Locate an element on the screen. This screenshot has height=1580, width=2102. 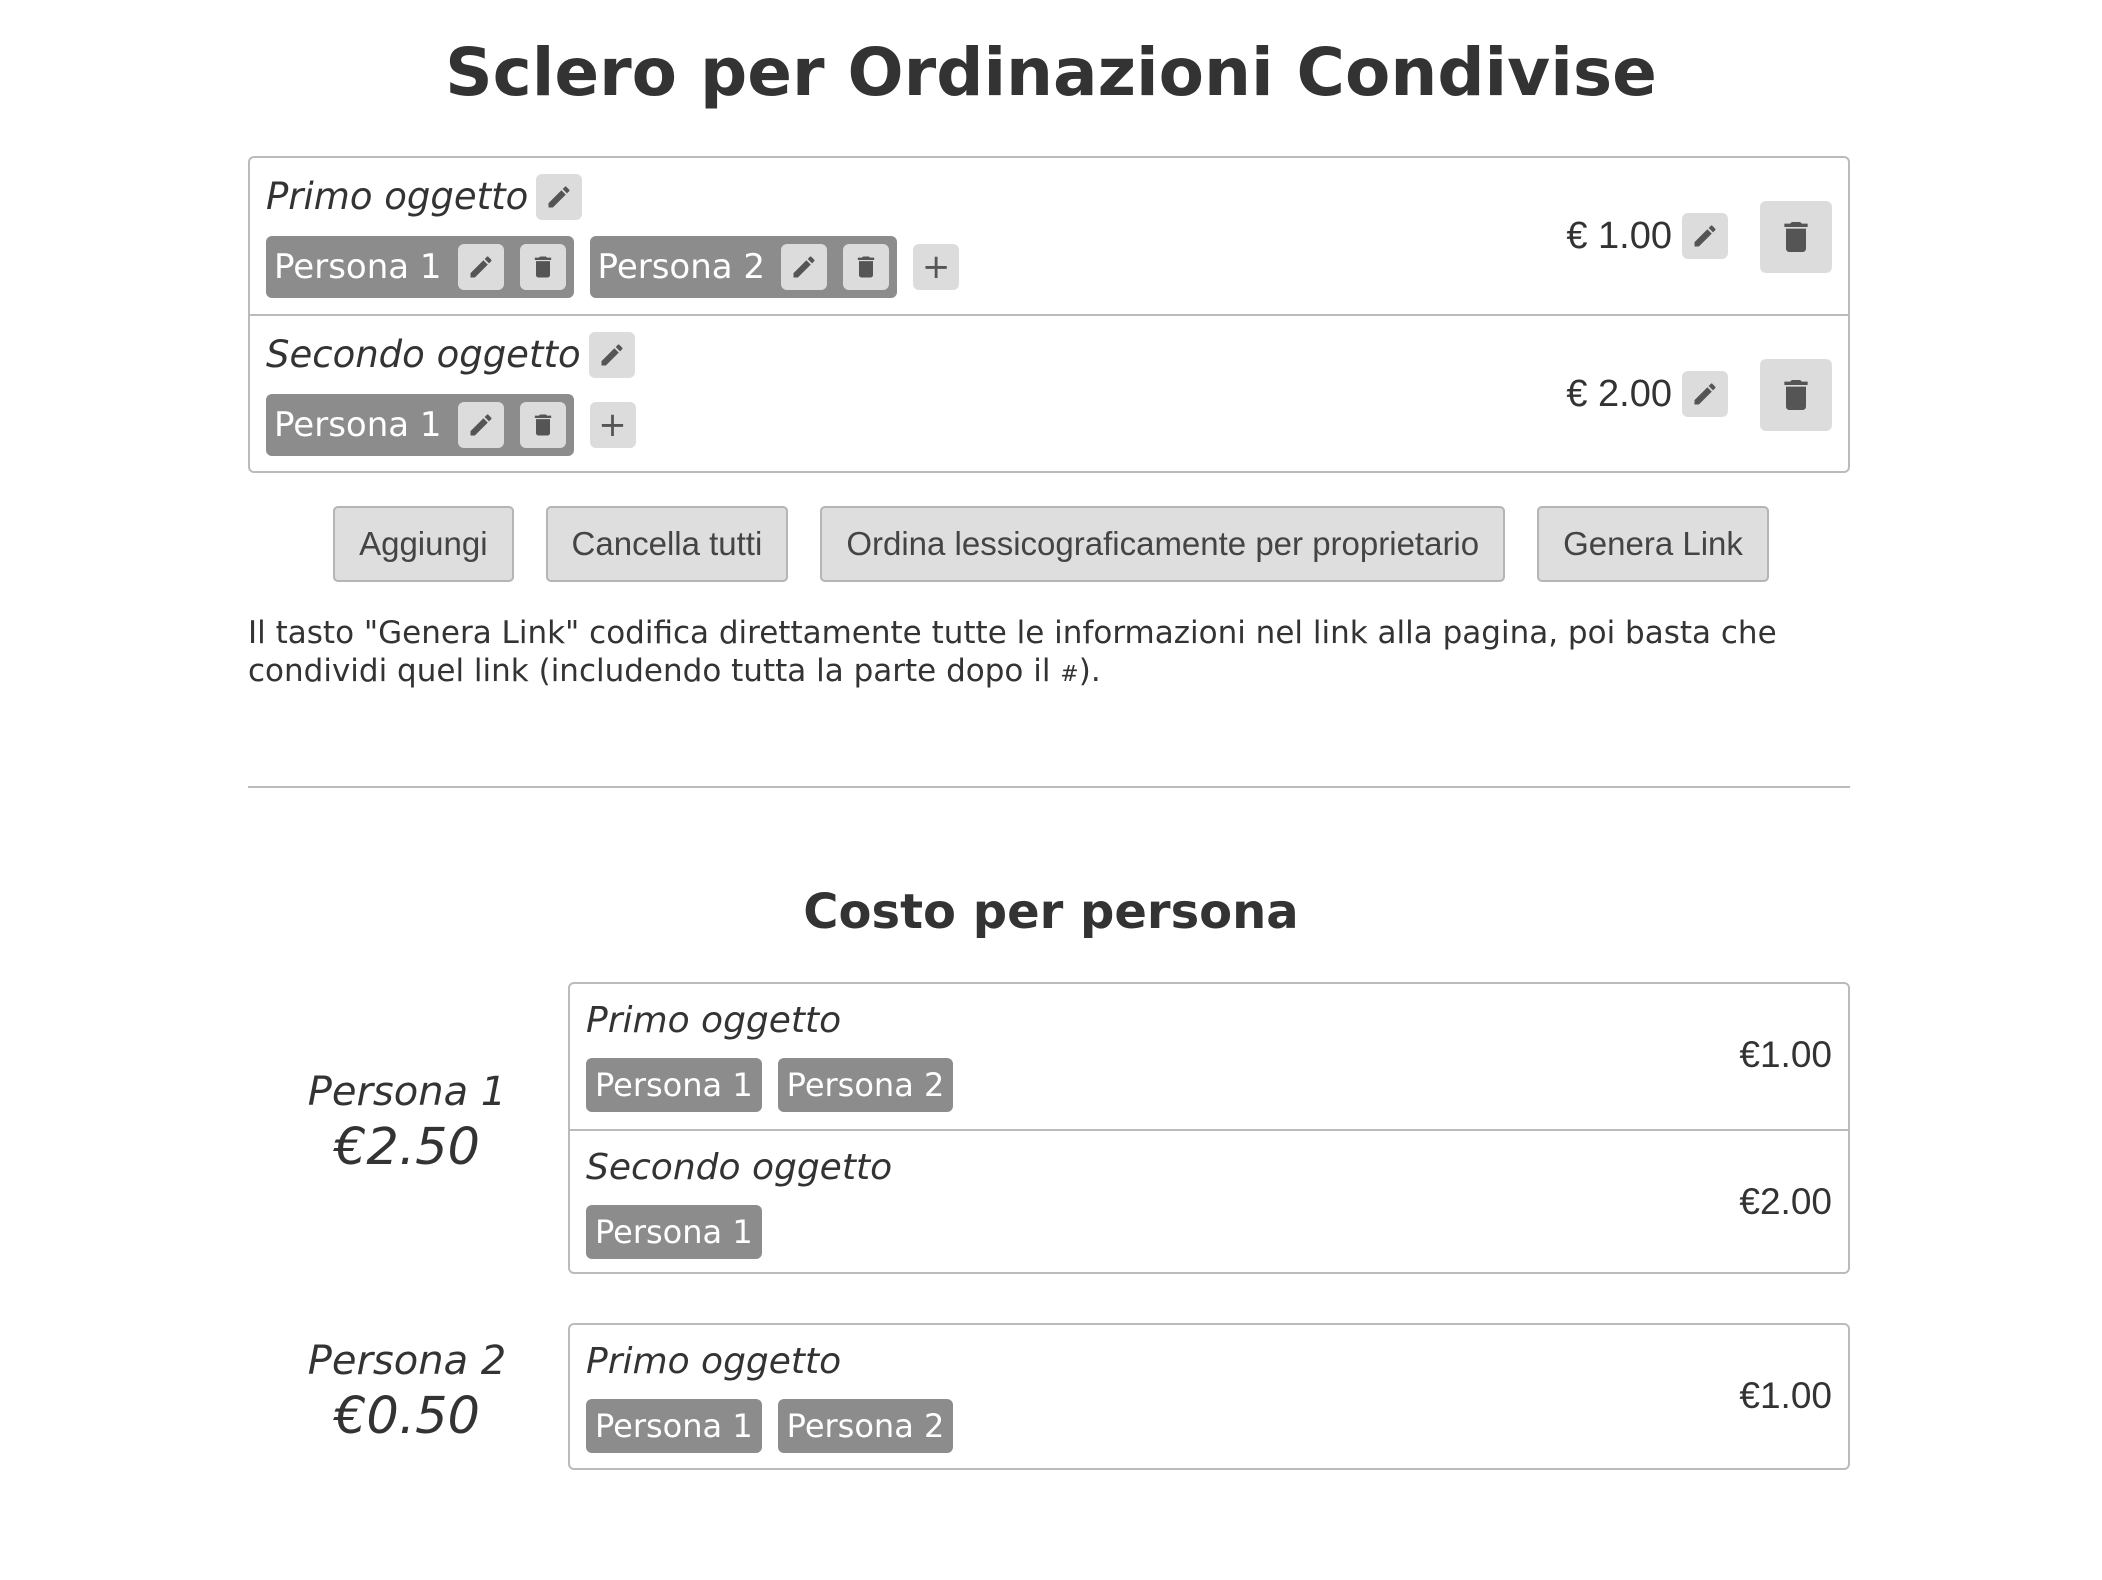
item-name: Primo oggetto is located at coordinates (397, 196).